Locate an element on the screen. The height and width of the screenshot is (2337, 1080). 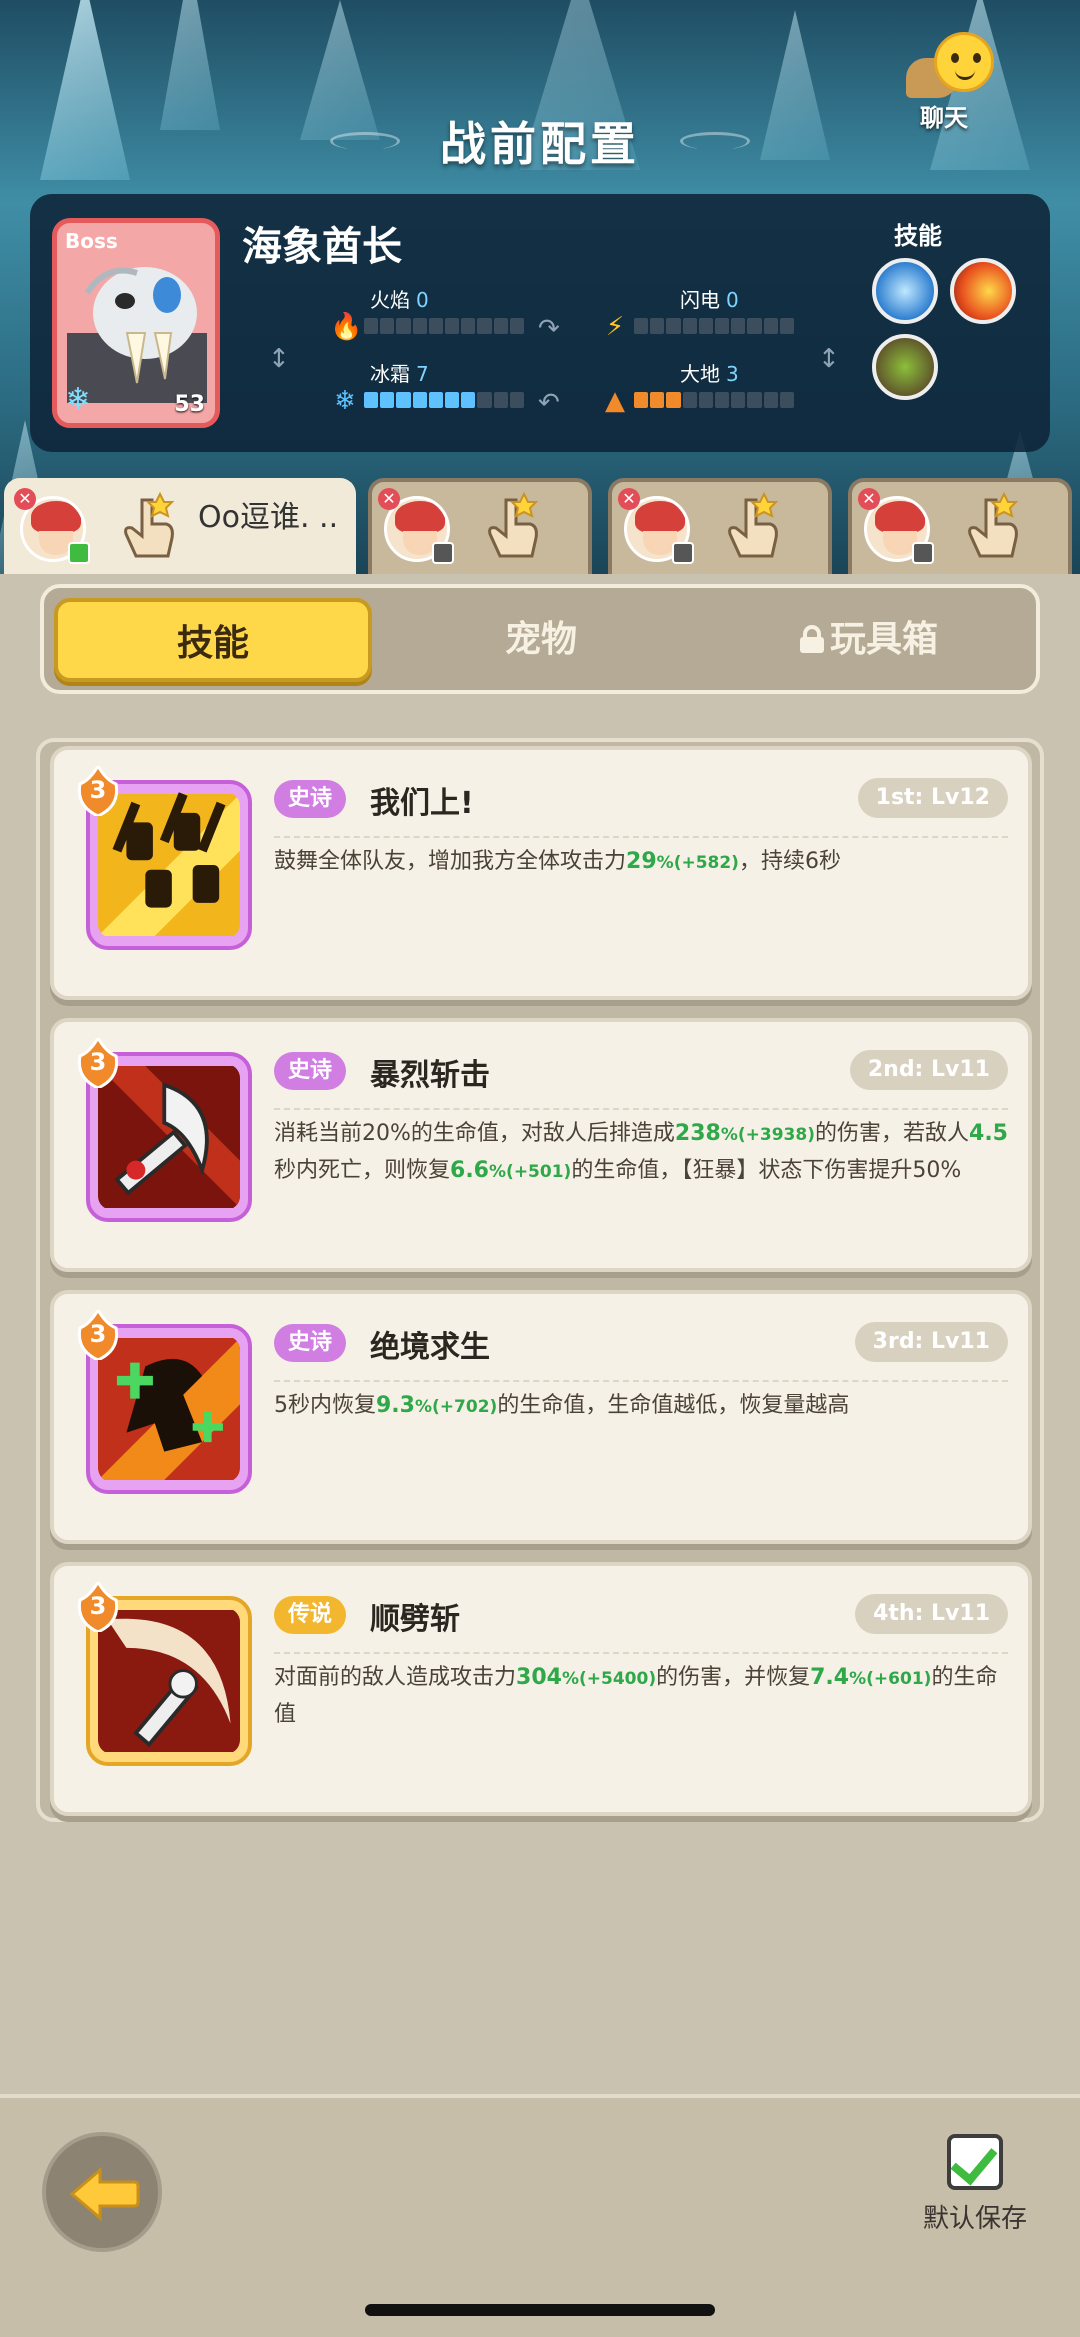
tab-skills: 技能 is located at coordinates (213, 640).